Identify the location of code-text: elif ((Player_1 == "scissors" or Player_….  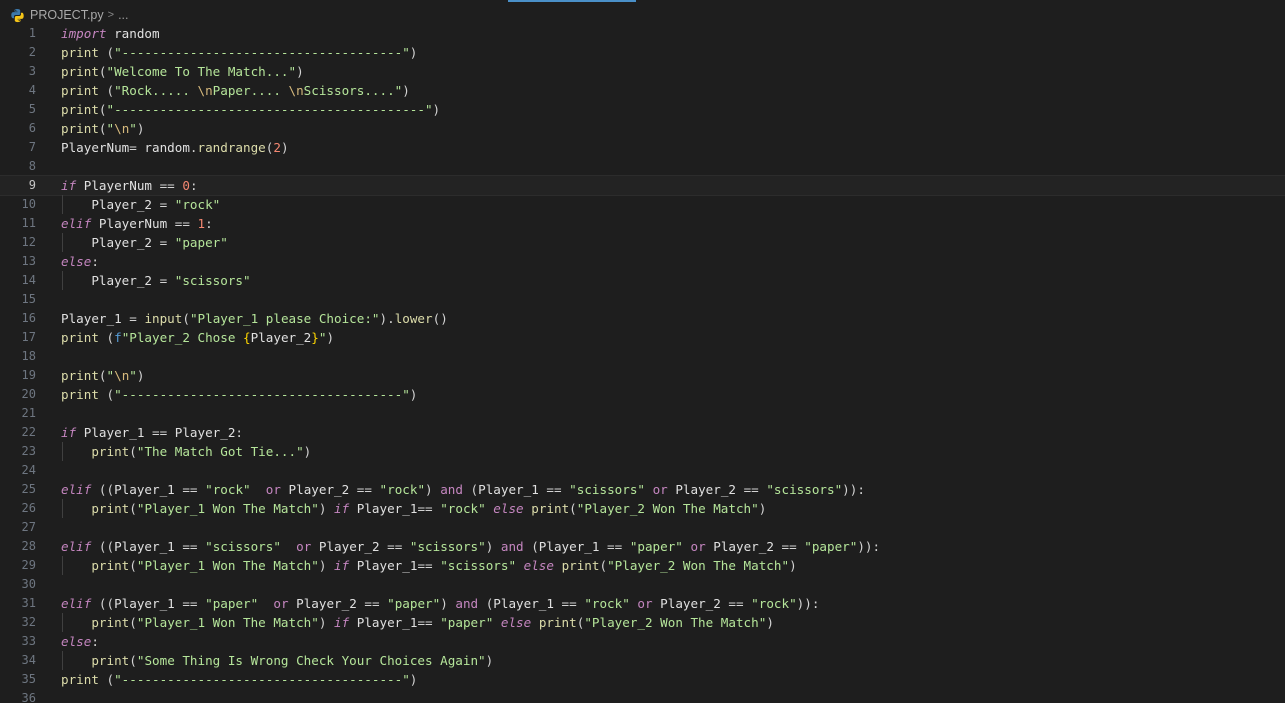
(470, 546).